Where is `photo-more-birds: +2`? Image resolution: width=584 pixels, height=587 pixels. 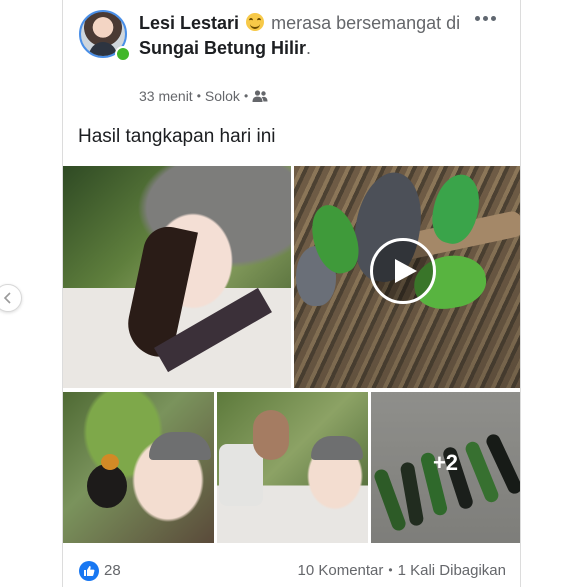
photo-more-birds: +2 is located at coordinates (445, 467).